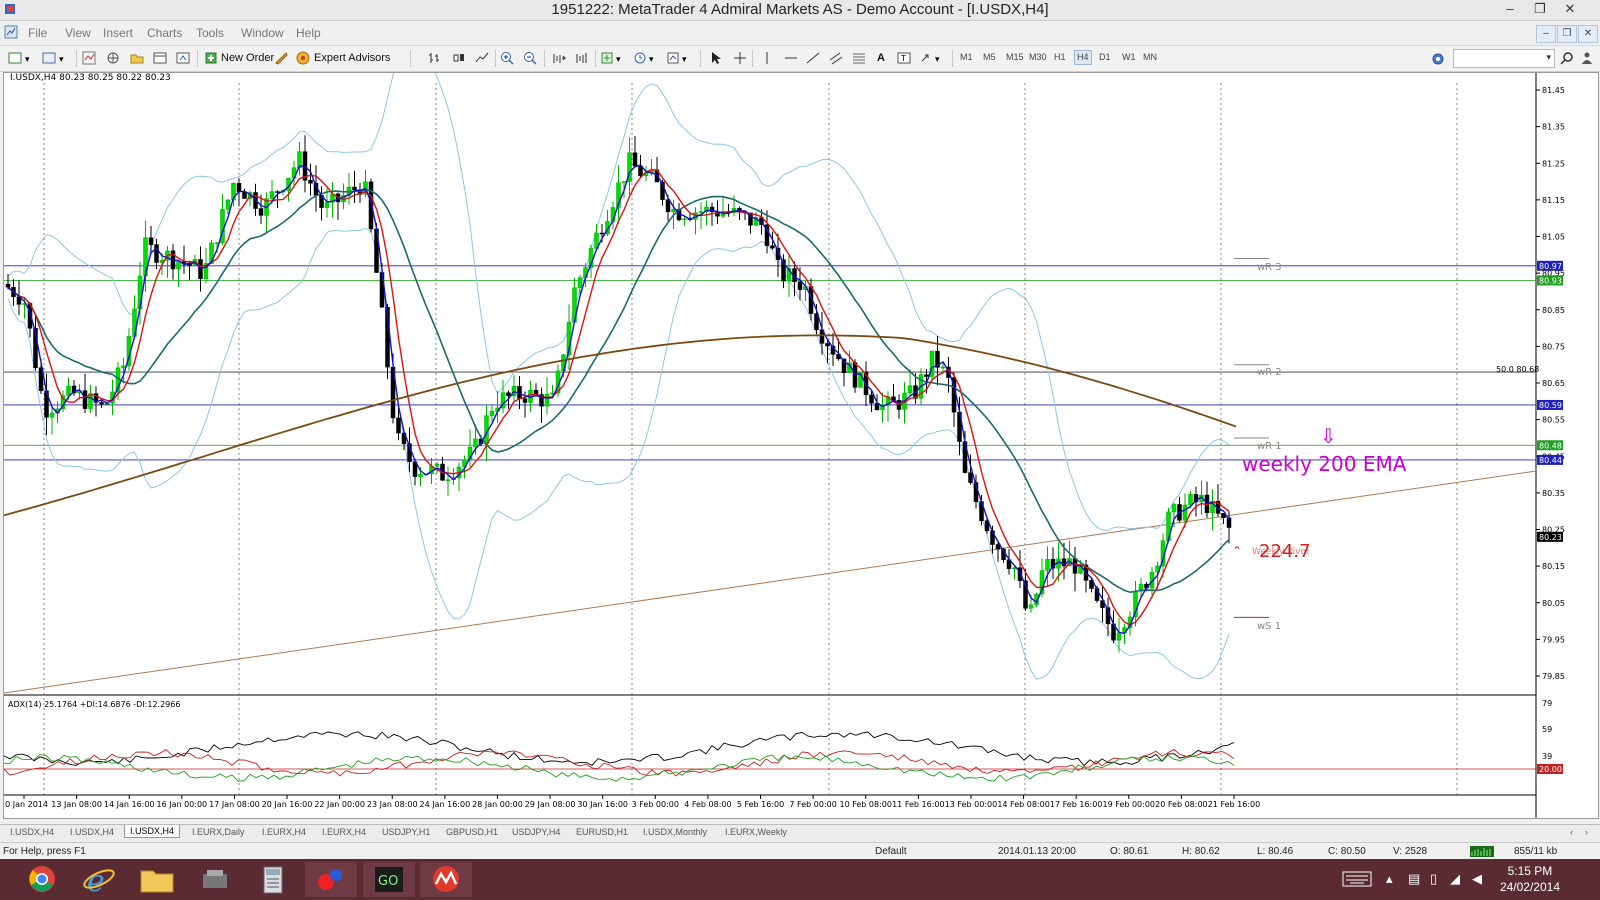  Describe the element at coordinates (137, 58) in the screenshot. I see `navigator-icon` at that location.